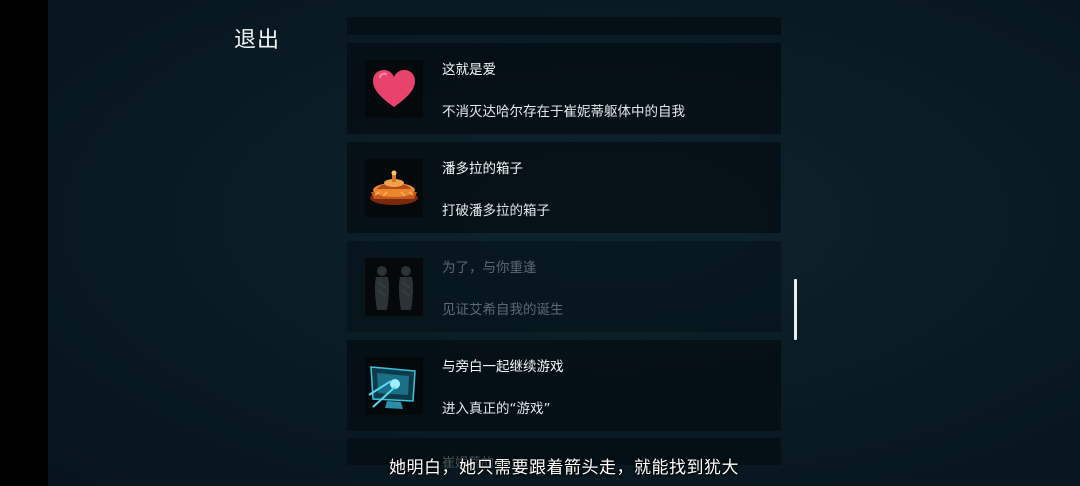  What do you see at coordinates (469, 70) in the screenshot?
I see `achievement-title: 这就是爱` at bounding box center [469, 70].